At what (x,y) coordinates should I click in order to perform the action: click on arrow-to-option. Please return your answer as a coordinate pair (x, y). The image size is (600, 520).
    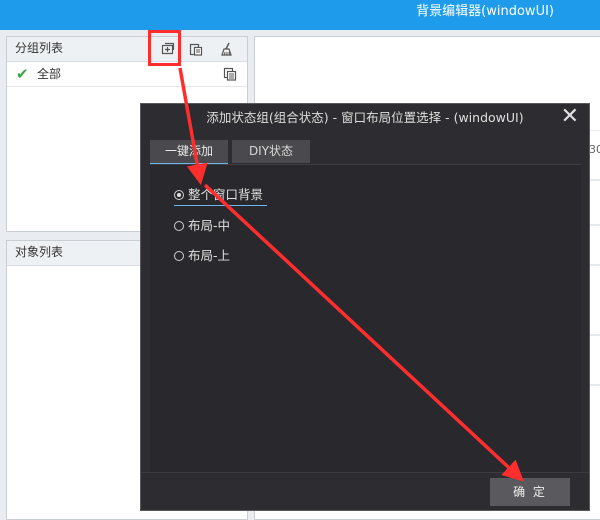
    Looking at the image, I should click on (193, 126).